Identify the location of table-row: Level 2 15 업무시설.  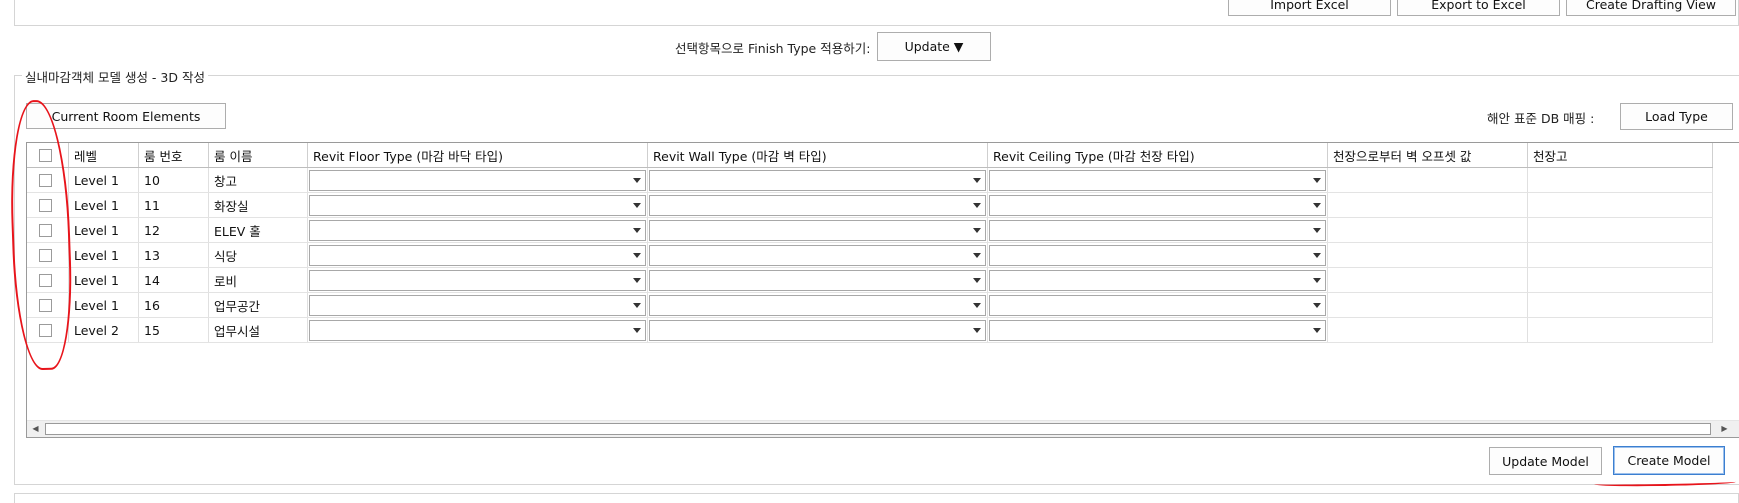
(870, 330).